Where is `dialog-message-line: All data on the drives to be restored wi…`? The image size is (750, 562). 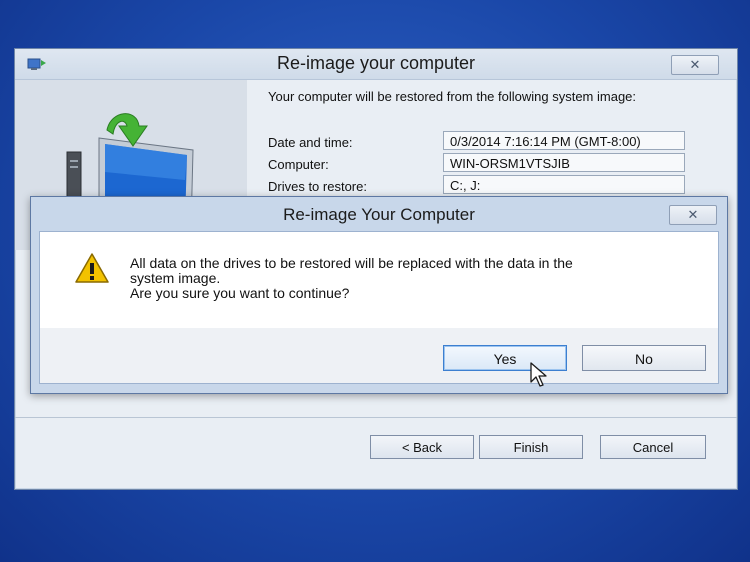
dialog-message-line: All data on the drives to be restored wi… is located at coordinates (351, 263).